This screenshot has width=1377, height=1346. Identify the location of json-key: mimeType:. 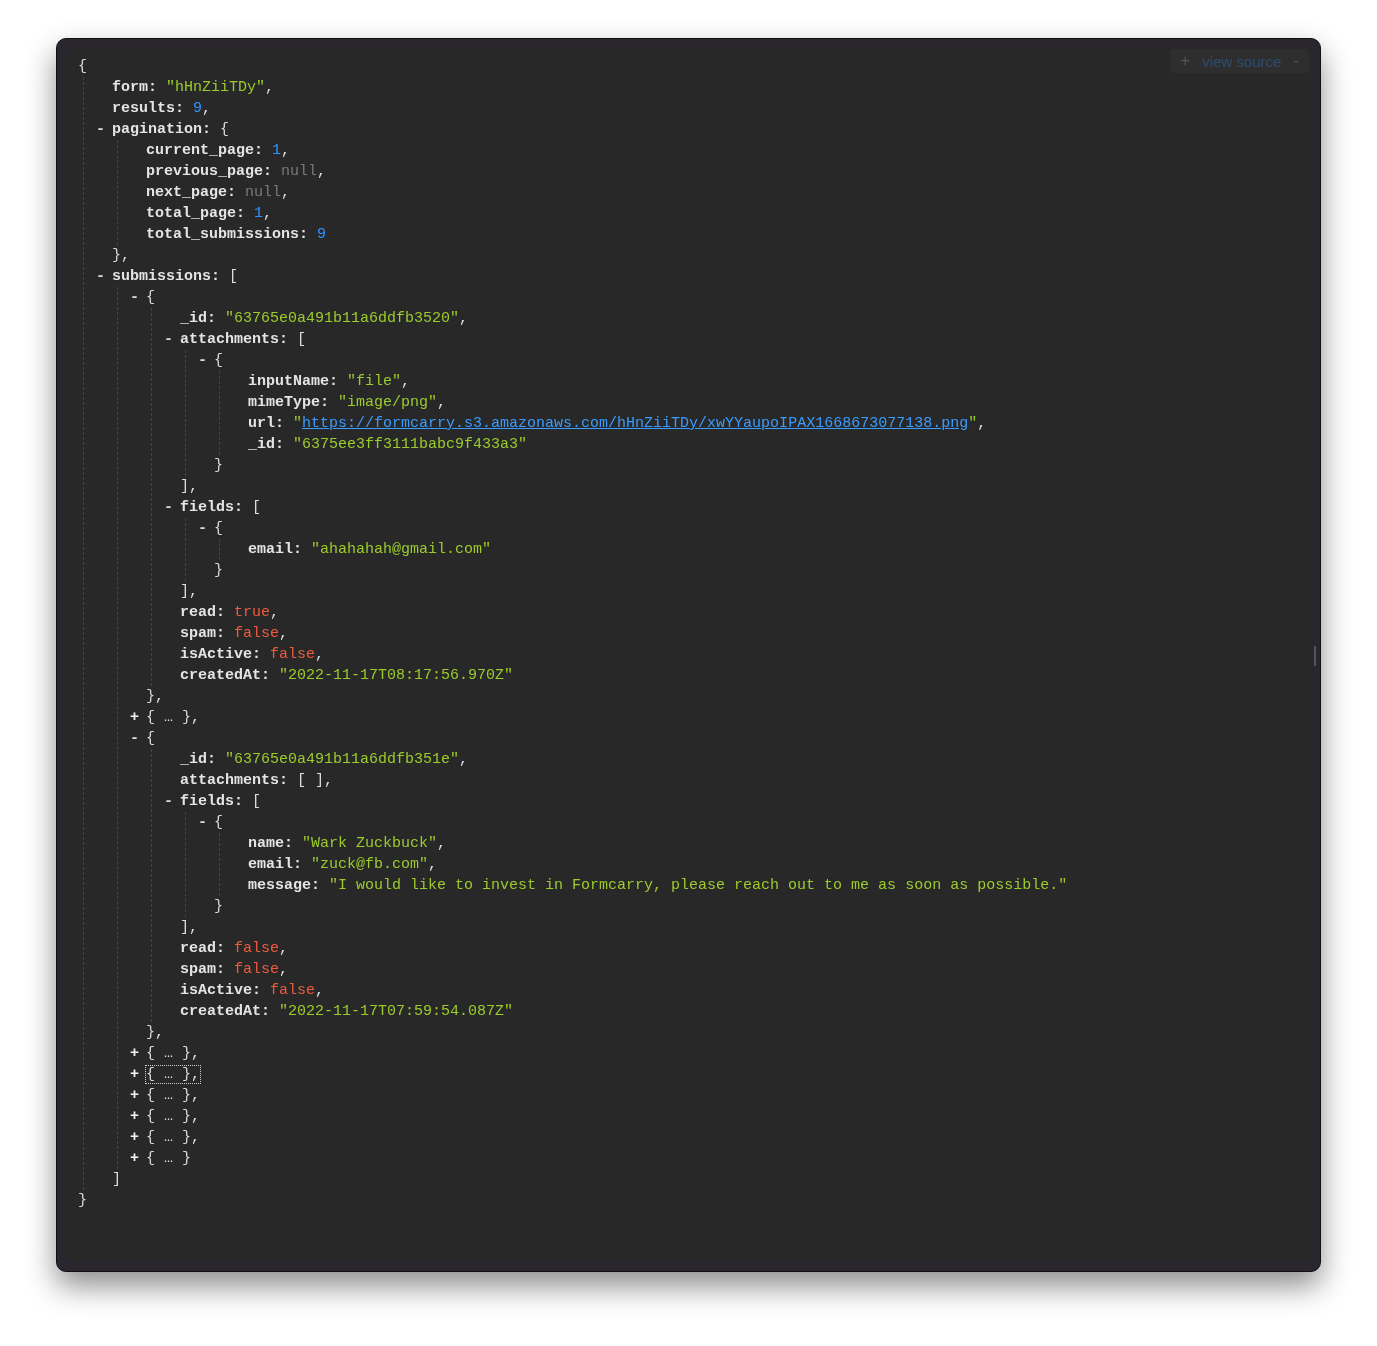
(288, 402).